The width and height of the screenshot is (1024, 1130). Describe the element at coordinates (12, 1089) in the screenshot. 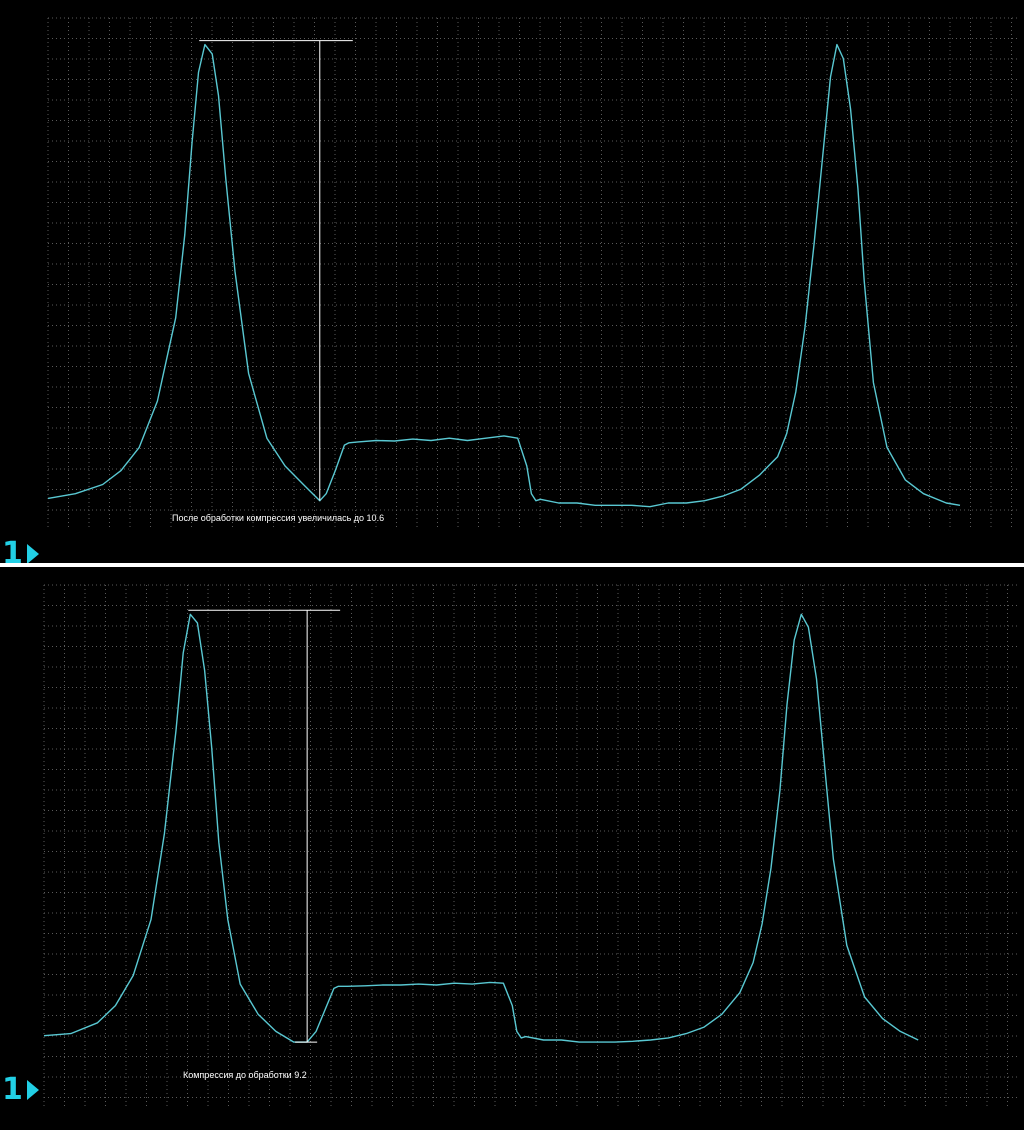

I see `lower-channel-number: 1` at that location.